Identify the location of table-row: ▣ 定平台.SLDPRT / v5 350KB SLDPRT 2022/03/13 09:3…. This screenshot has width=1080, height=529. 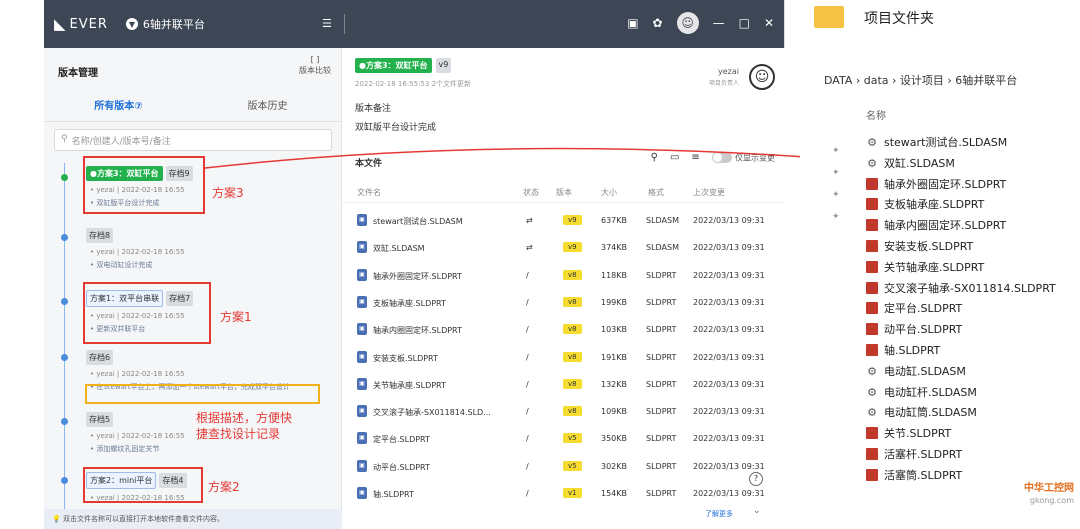
(564, 439).